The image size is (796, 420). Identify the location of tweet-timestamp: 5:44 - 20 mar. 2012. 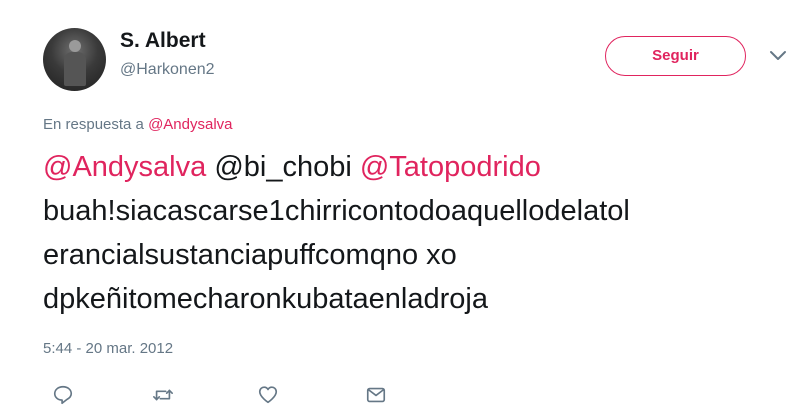
(108, 348).